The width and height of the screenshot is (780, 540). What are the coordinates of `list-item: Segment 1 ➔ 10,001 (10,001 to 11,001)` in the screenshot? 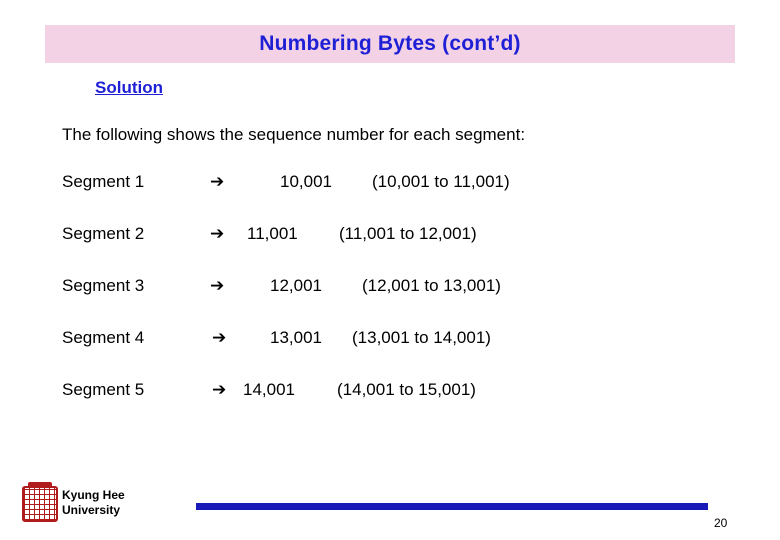 It's located at (392, 198).